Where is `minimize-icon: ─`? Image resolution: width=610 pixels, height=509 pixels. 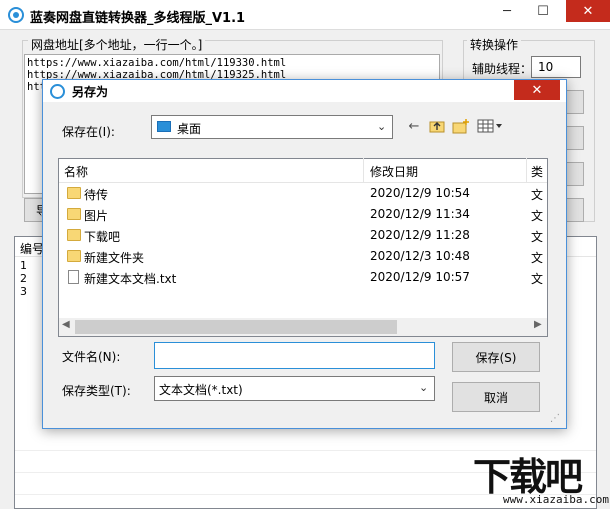 minimize-icon: ─ is located at coordinates (507, 11).